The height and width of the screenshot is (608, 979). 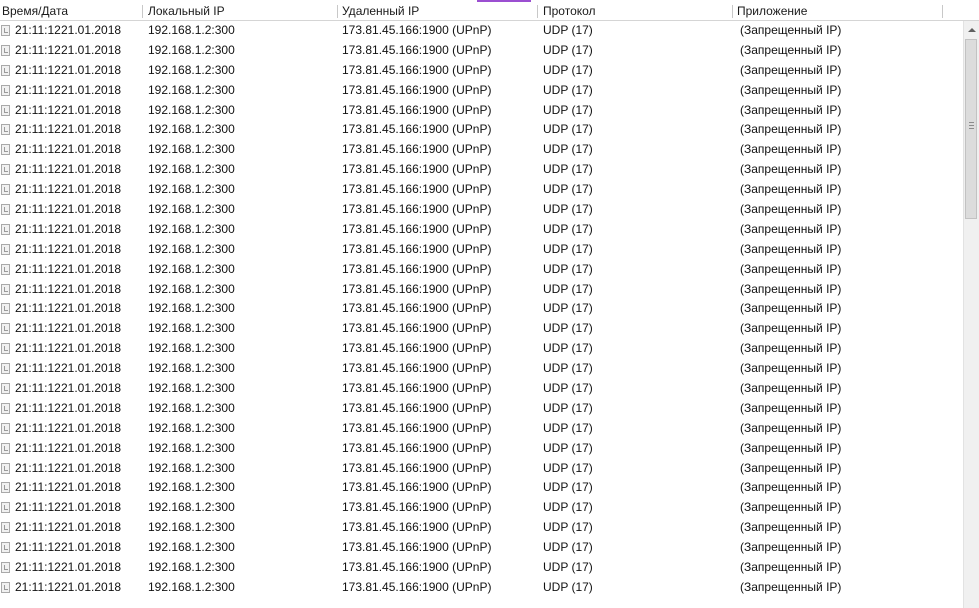 What do you see at coordinates (71, 11) in the screenshot?
I see `column-header-time-date: Время/Дата` at bounding box center [71, 11].